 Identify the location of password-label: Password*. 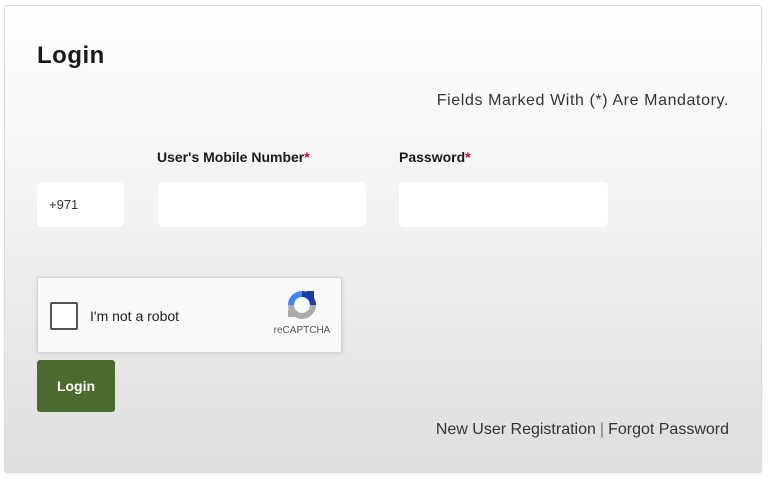
(435, 157).